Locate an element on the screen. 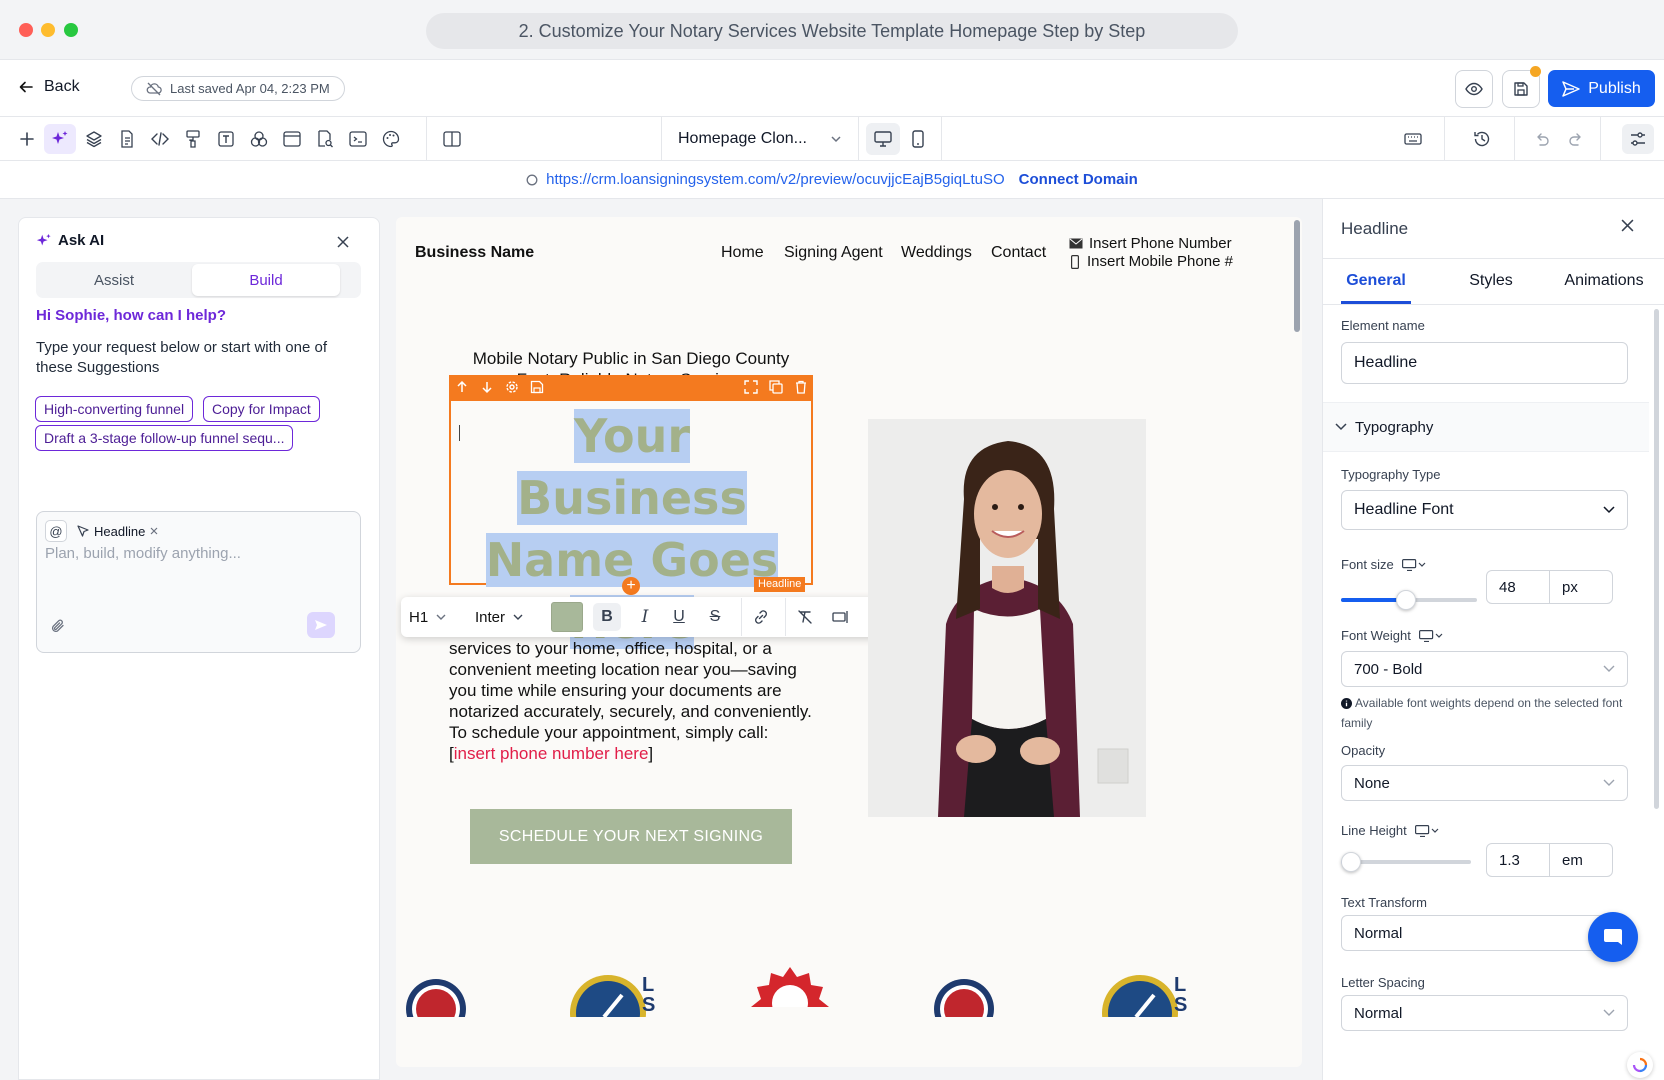  nav-home: Home is located at coordinates (742, 253).